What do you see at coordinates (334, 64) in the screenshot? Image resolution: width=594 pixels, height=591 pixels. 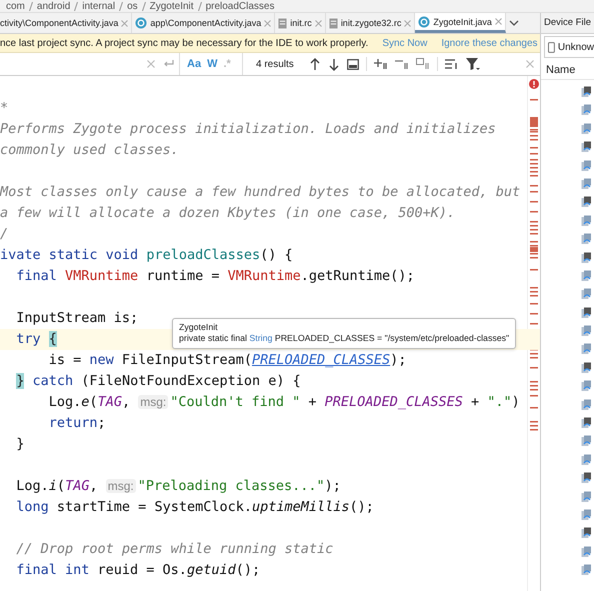 I see `arrow-down-icon` at bounding box center [334, 64].